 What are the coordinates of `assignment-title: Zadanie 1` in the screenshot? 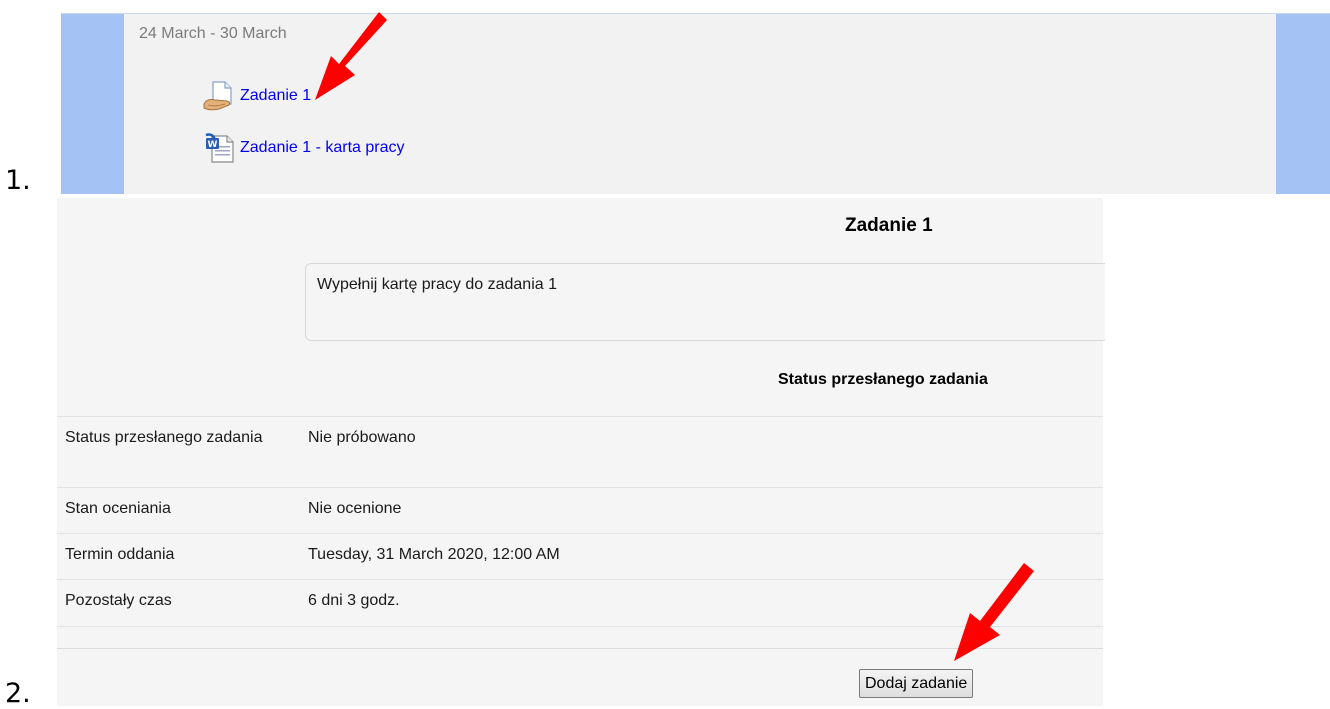 It's located at (889, 225).